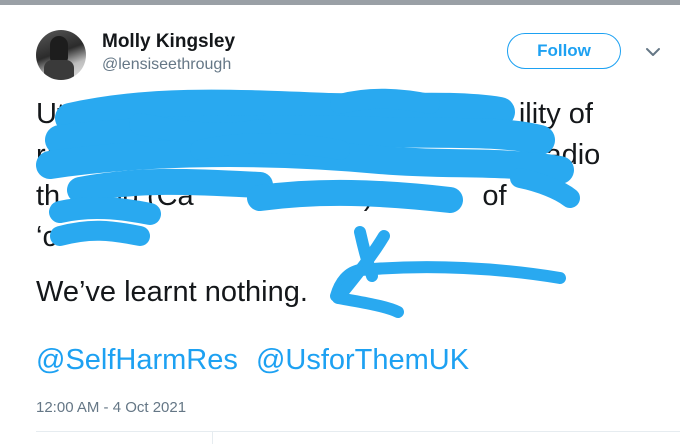  Describe the element at coordinates (61, 55) in the screenshot. I see `avatar` at that location.